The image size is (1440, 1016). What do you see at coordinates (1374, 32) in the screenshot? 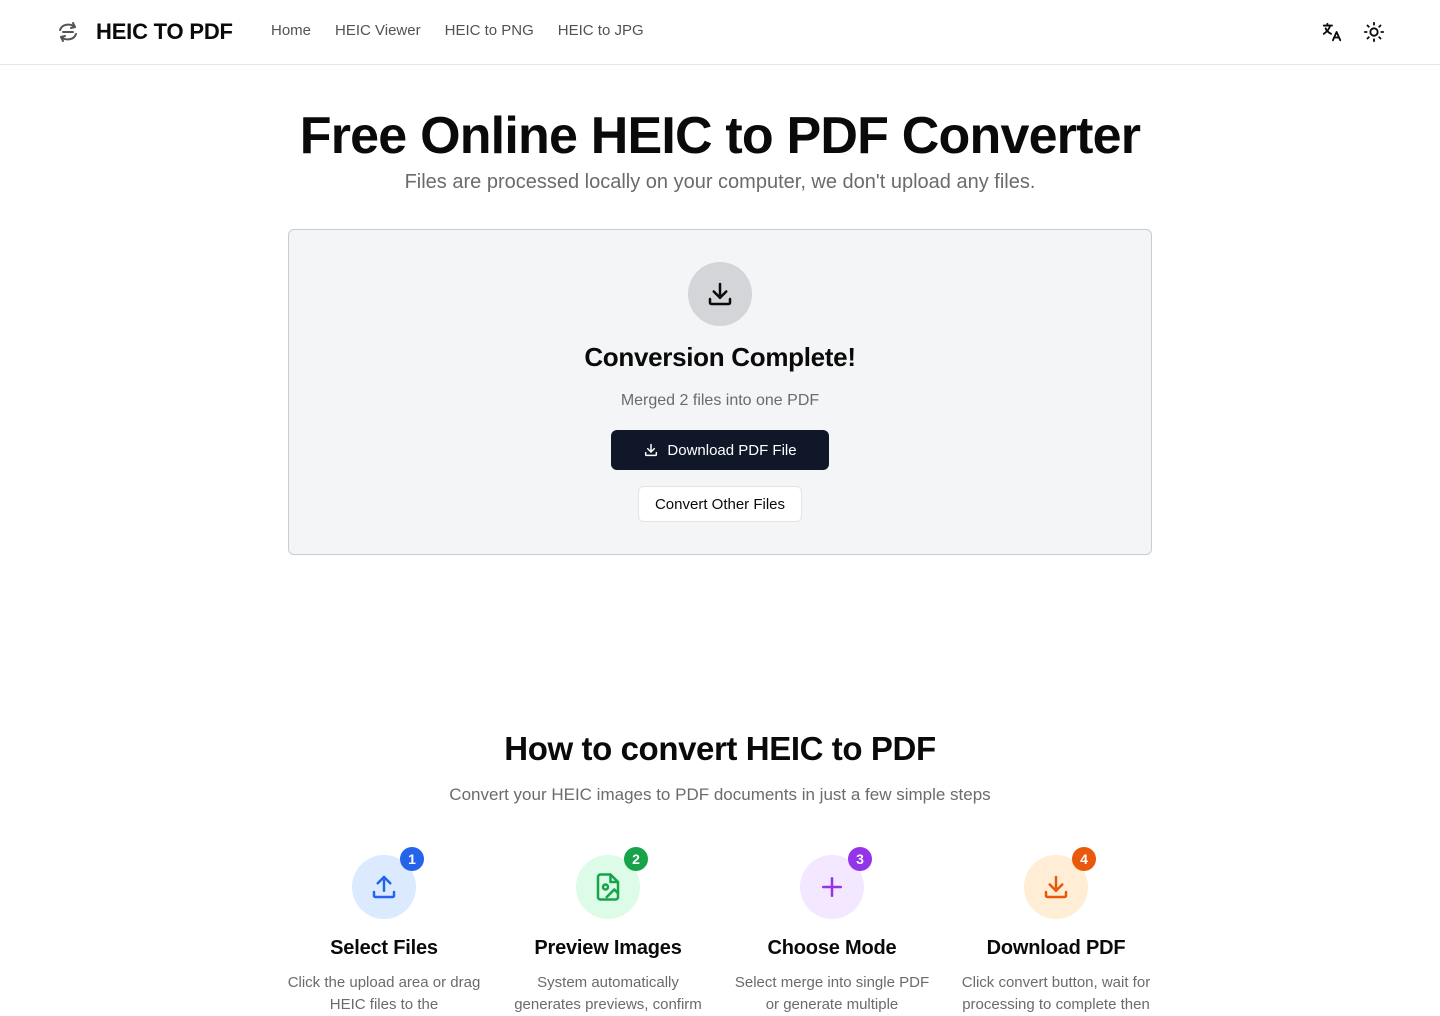
I see `sun-icon` at bounding box center [1374, 32].